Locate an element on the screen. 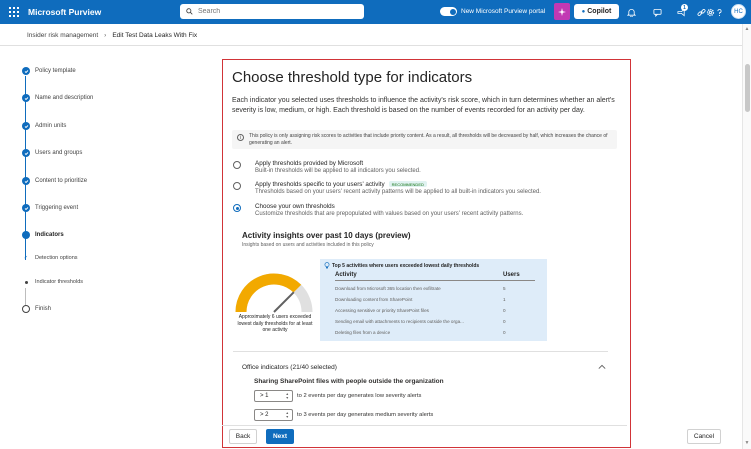 The height and width of the screenshot is (449, 751). accordion-divider is located at coordinates (420, 351).